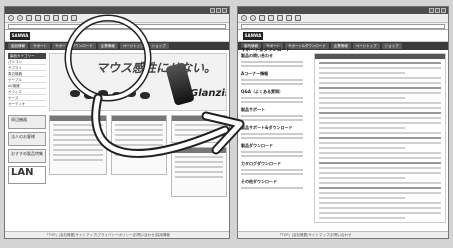 This screenshot has width=453, height=248. I want to click on hero-banner: マウス感性にせない。 Glanzis, so click(138, 82).